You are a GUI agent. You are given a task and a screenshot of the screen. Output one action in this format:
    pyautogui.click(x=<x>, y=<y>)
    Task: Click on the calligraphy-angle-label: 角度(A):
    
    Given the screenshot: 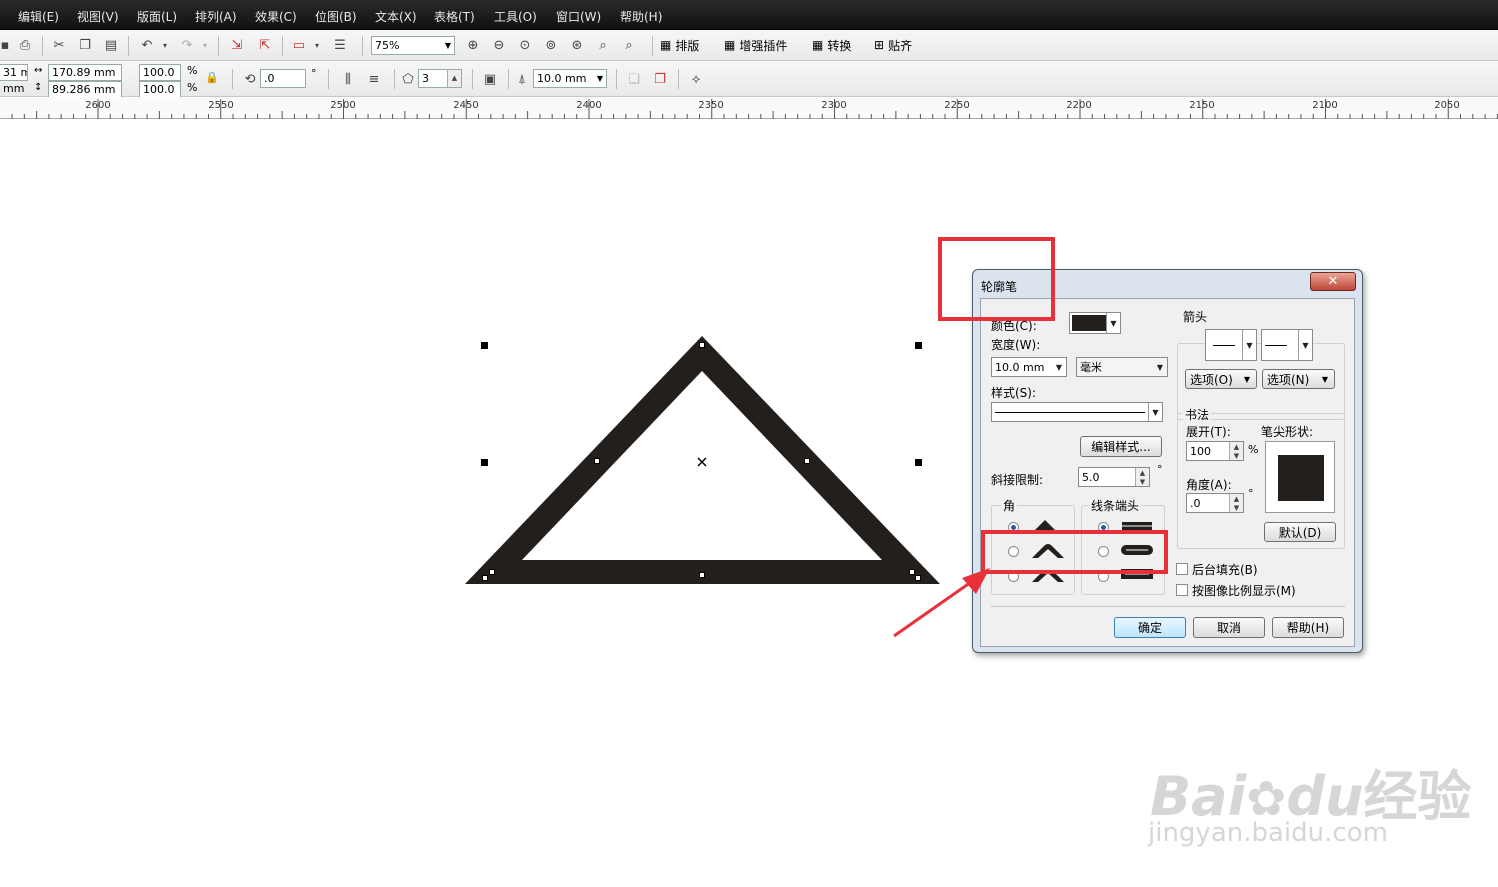 What is the action you would take?
    pyautogui.click(x=1209, y=485)
    